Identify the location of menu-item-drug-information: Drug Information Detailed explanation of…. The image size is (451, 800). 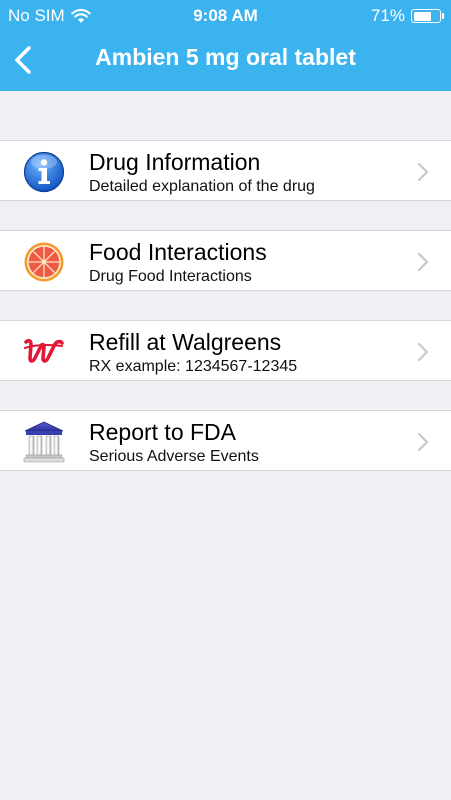
(225, 170).